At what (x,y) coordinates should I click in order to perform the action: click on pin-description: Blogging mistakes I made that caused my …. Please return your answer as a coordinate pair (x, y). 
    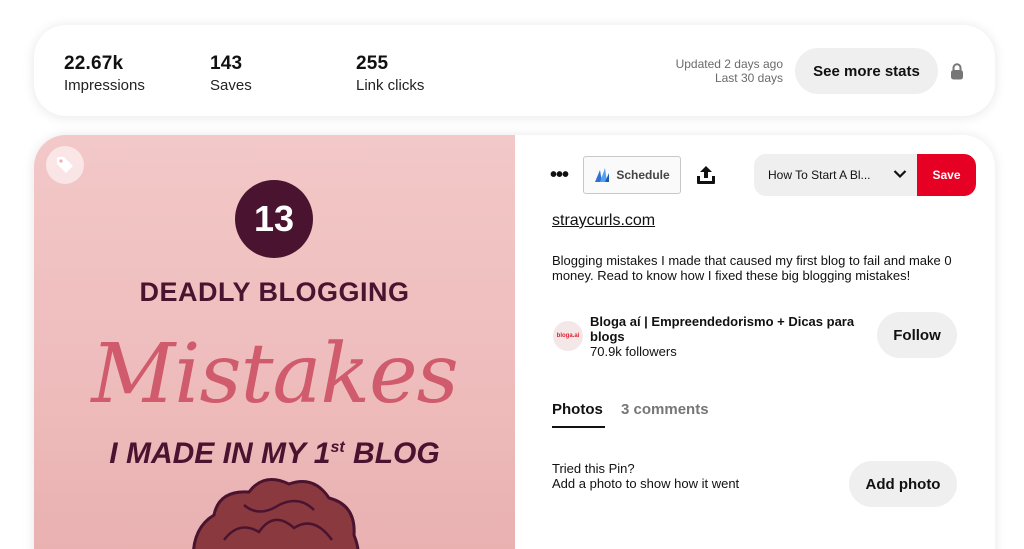
    Looking at the image, I should click on (752, 268).